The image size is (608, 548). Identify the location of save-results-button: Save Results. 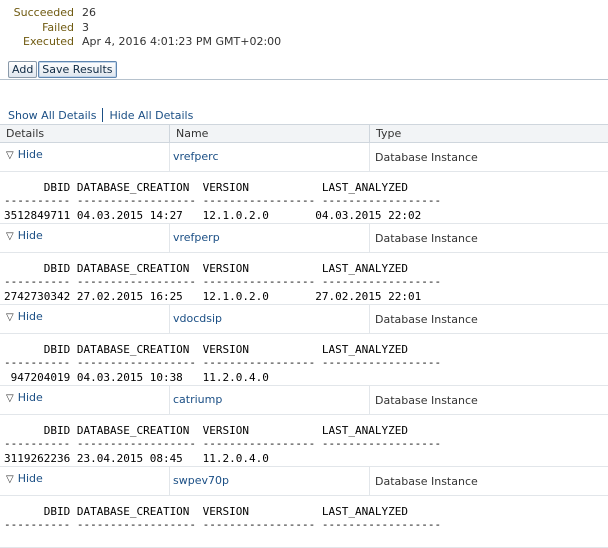
(77, 69).